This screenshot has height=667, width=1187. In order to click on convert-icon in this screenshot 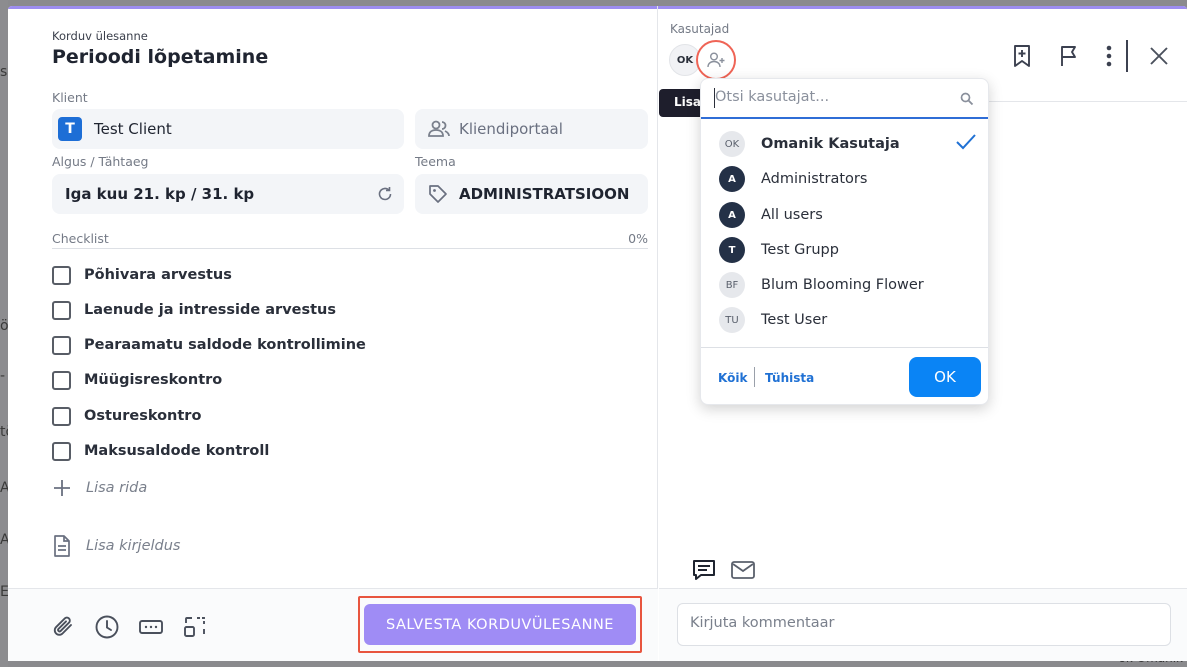, I will do `click(195, 627)`.